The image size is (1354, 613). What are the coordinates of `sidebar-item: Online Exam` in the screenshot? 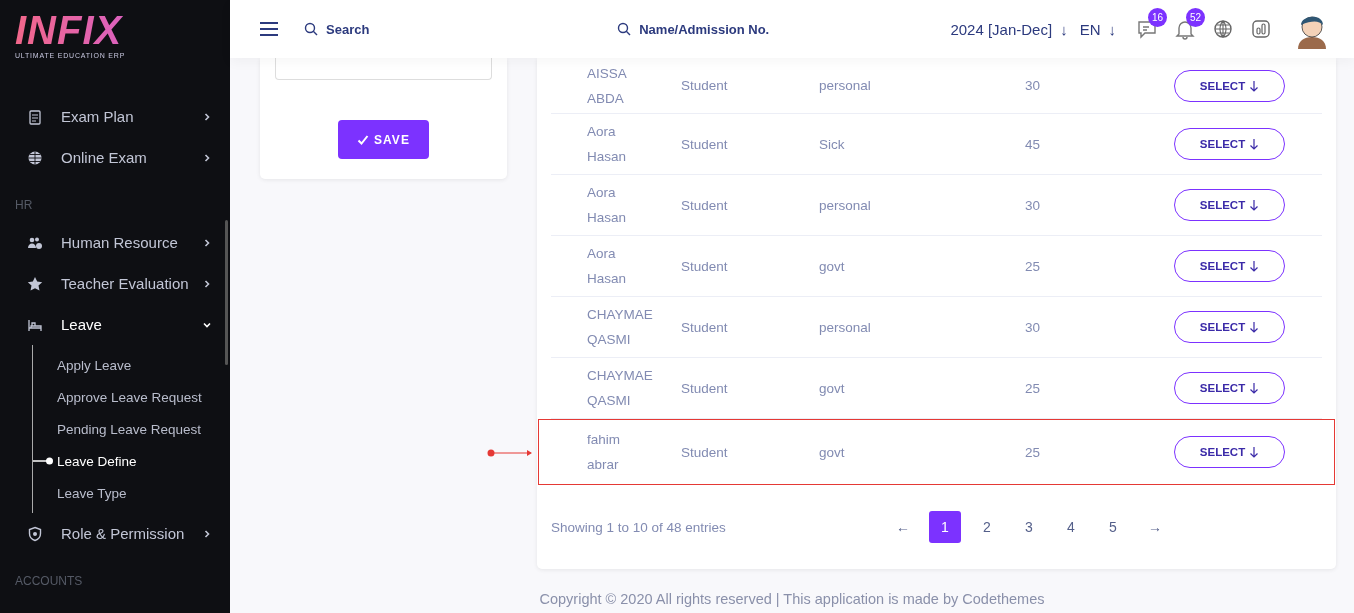 It's located at (115, 157).